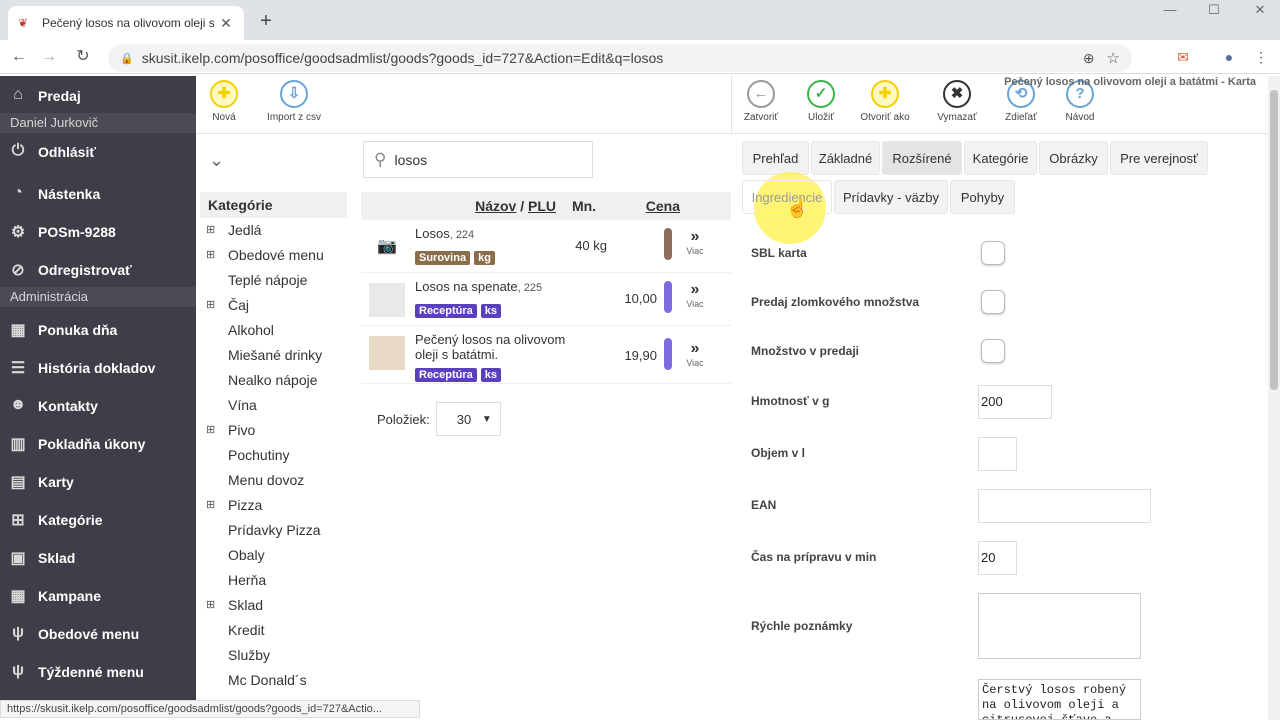 This screenshot has width=1280, height=720. I want to click on category-item: Obaly, so click(273, 555).